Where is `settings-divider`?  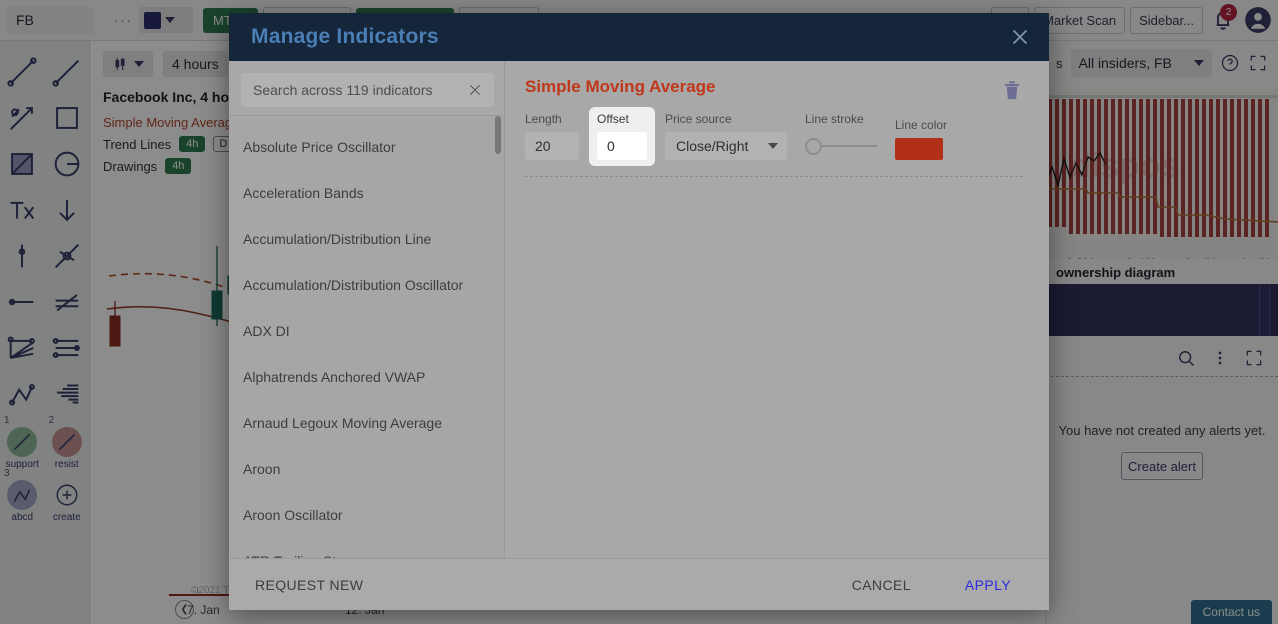 settings-divider is located at coordinates (774, 176).